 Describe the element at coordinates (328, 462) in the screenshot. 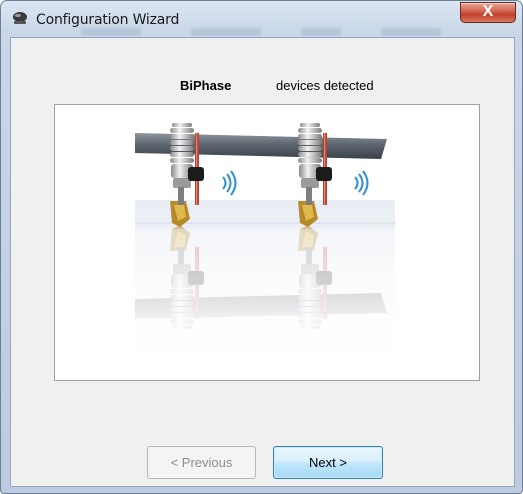

I see `next-button: Next >` at that location.